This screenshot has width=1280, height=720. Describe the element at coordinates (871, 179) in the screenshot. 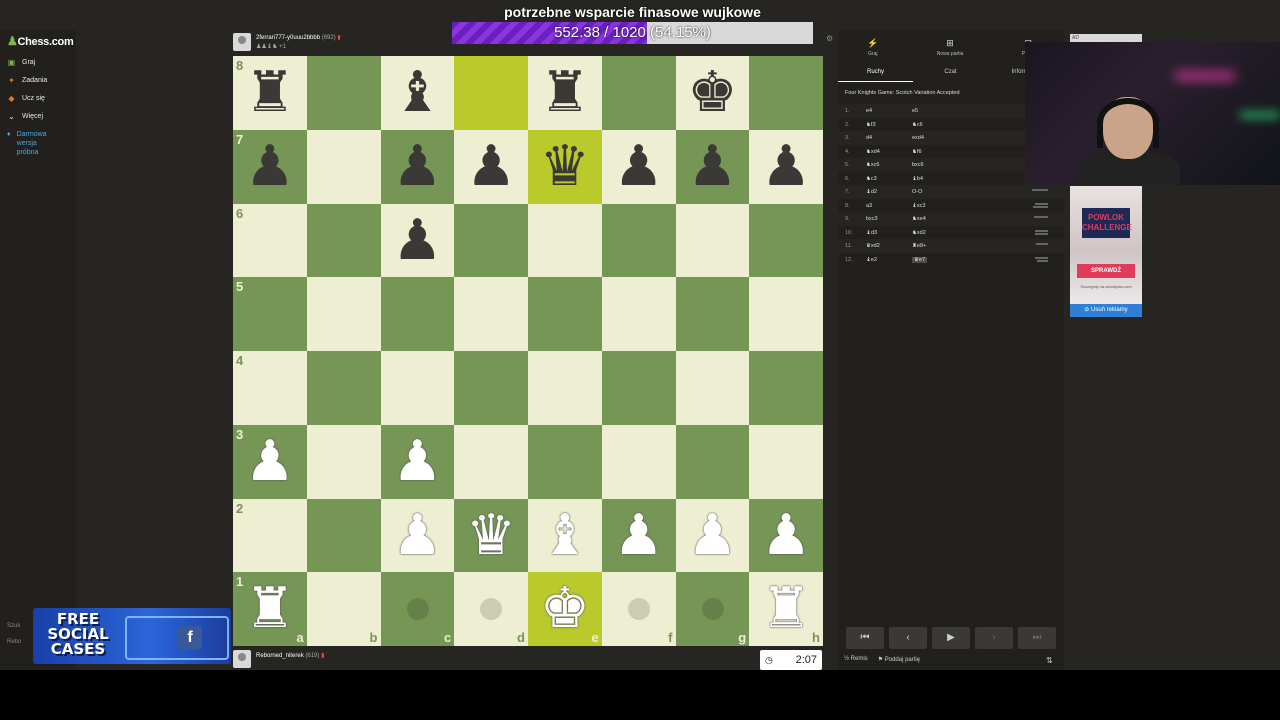

I see `white-move: ♞c3` at that location.